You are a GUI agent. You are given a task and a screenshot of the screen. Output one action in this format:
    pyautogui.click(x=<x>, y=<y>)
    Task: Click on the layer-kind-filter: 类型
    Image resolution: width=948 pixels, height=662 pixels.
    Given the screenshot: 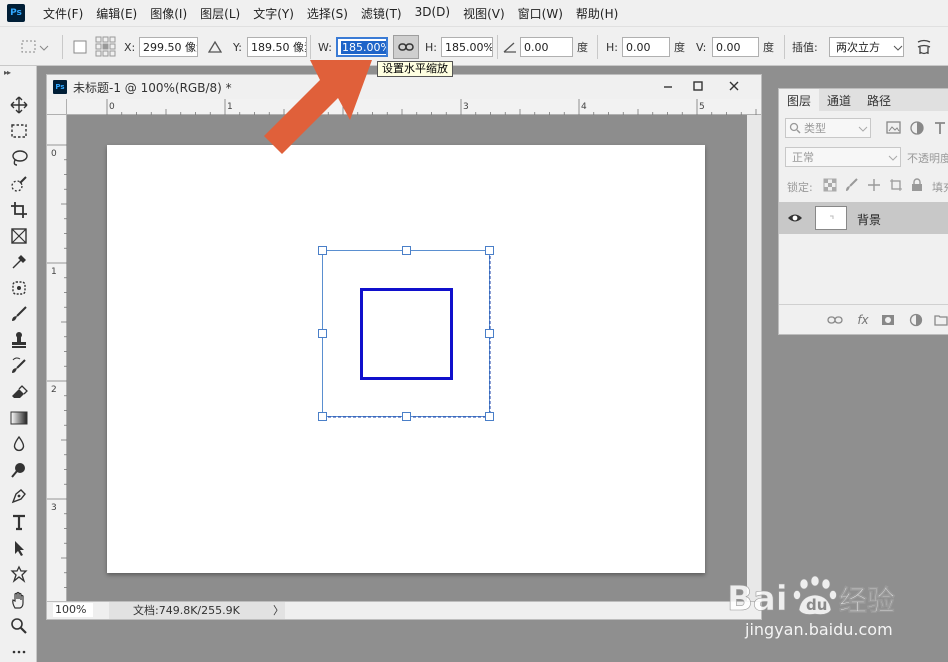 What is the action you would take?
    pyautogui.click(x=828, y=128)
    